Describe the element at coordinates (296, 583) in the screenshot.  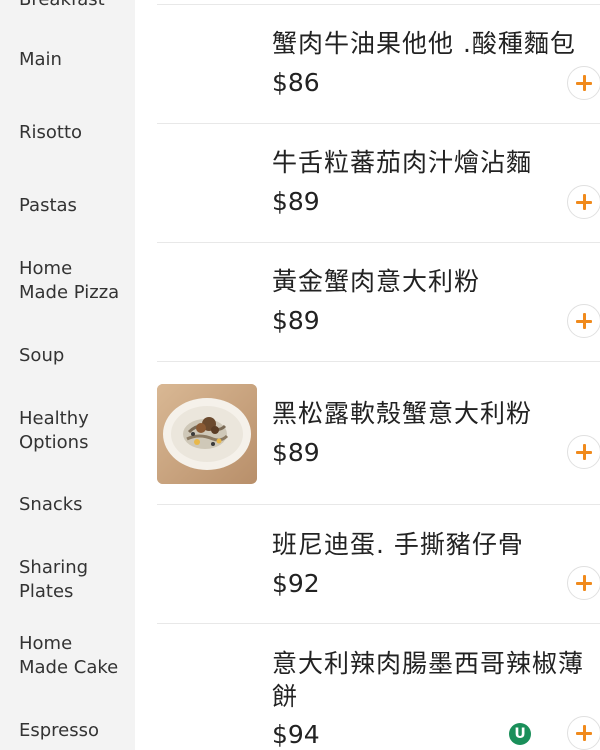
I see `menu-item-price: $92` at that location.